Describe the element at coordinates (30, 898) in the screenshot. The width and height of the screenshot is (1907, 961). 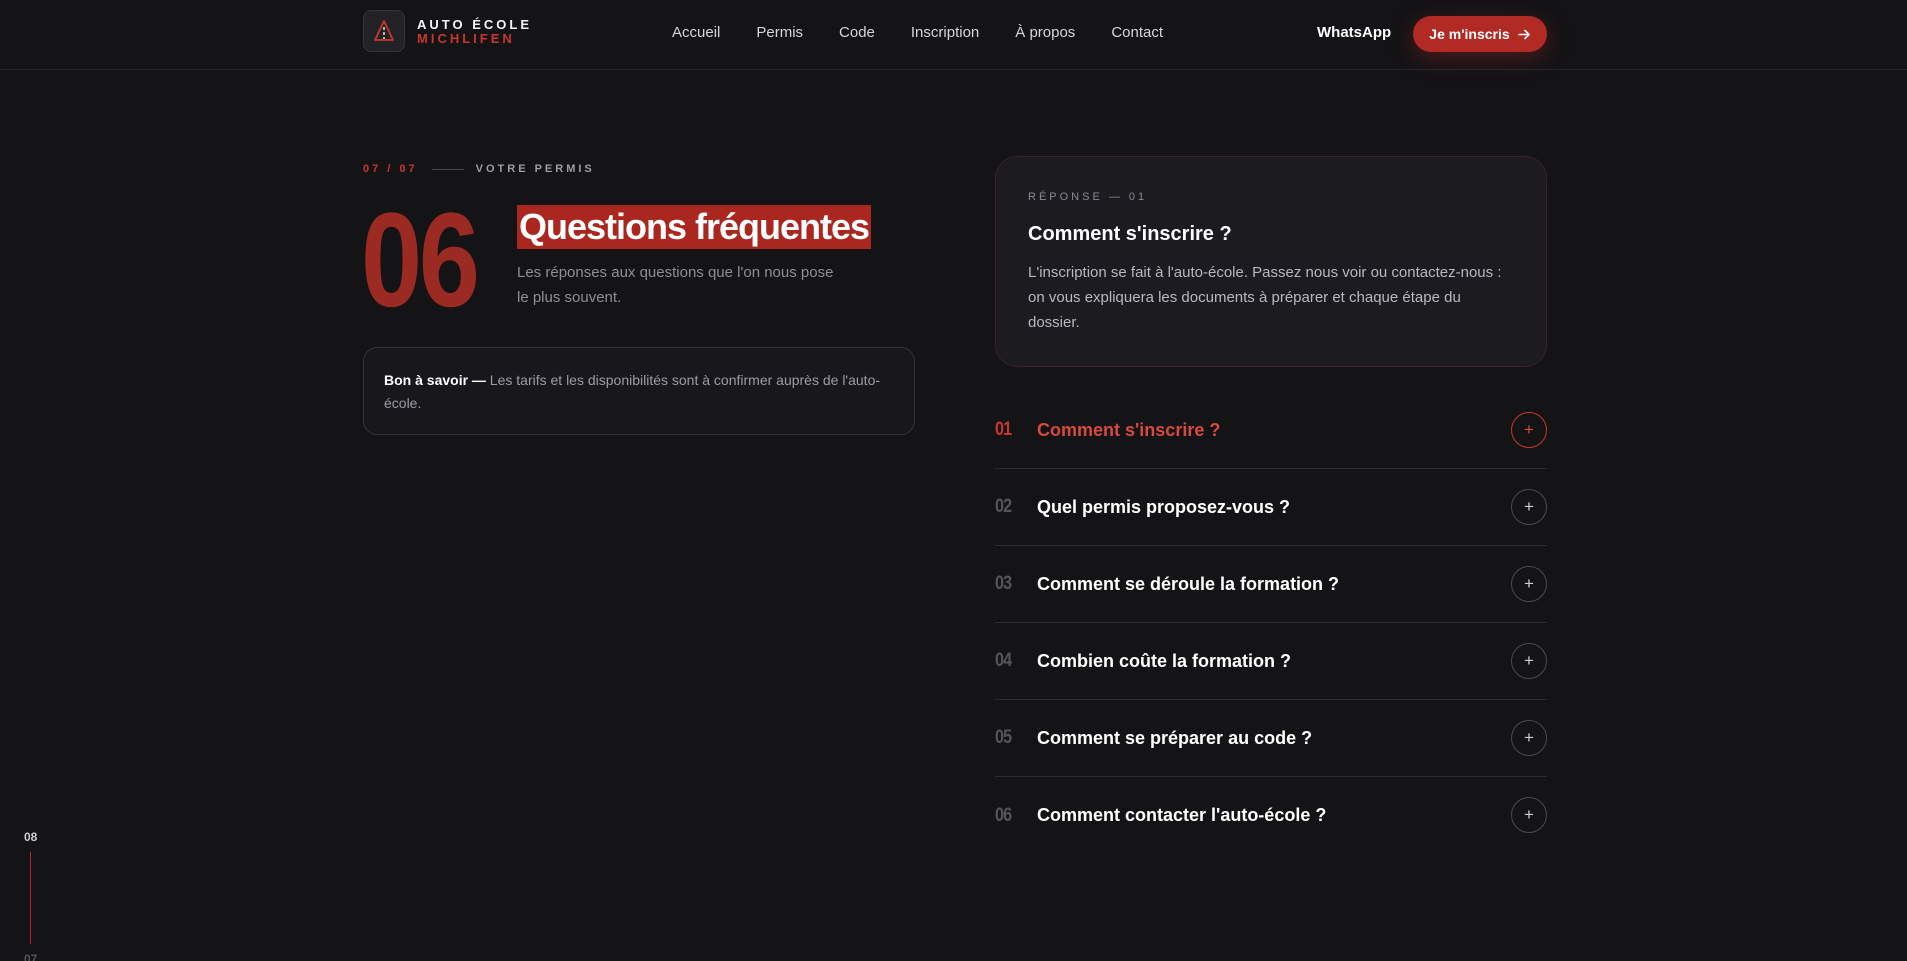
I see `section-progress-bar` at that location.